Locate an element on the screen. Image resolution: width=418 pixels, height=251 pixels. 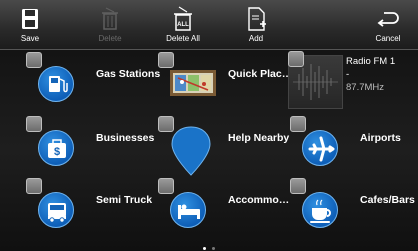
radio-name: Radio FM 1 is located at coordinates (371, 61).